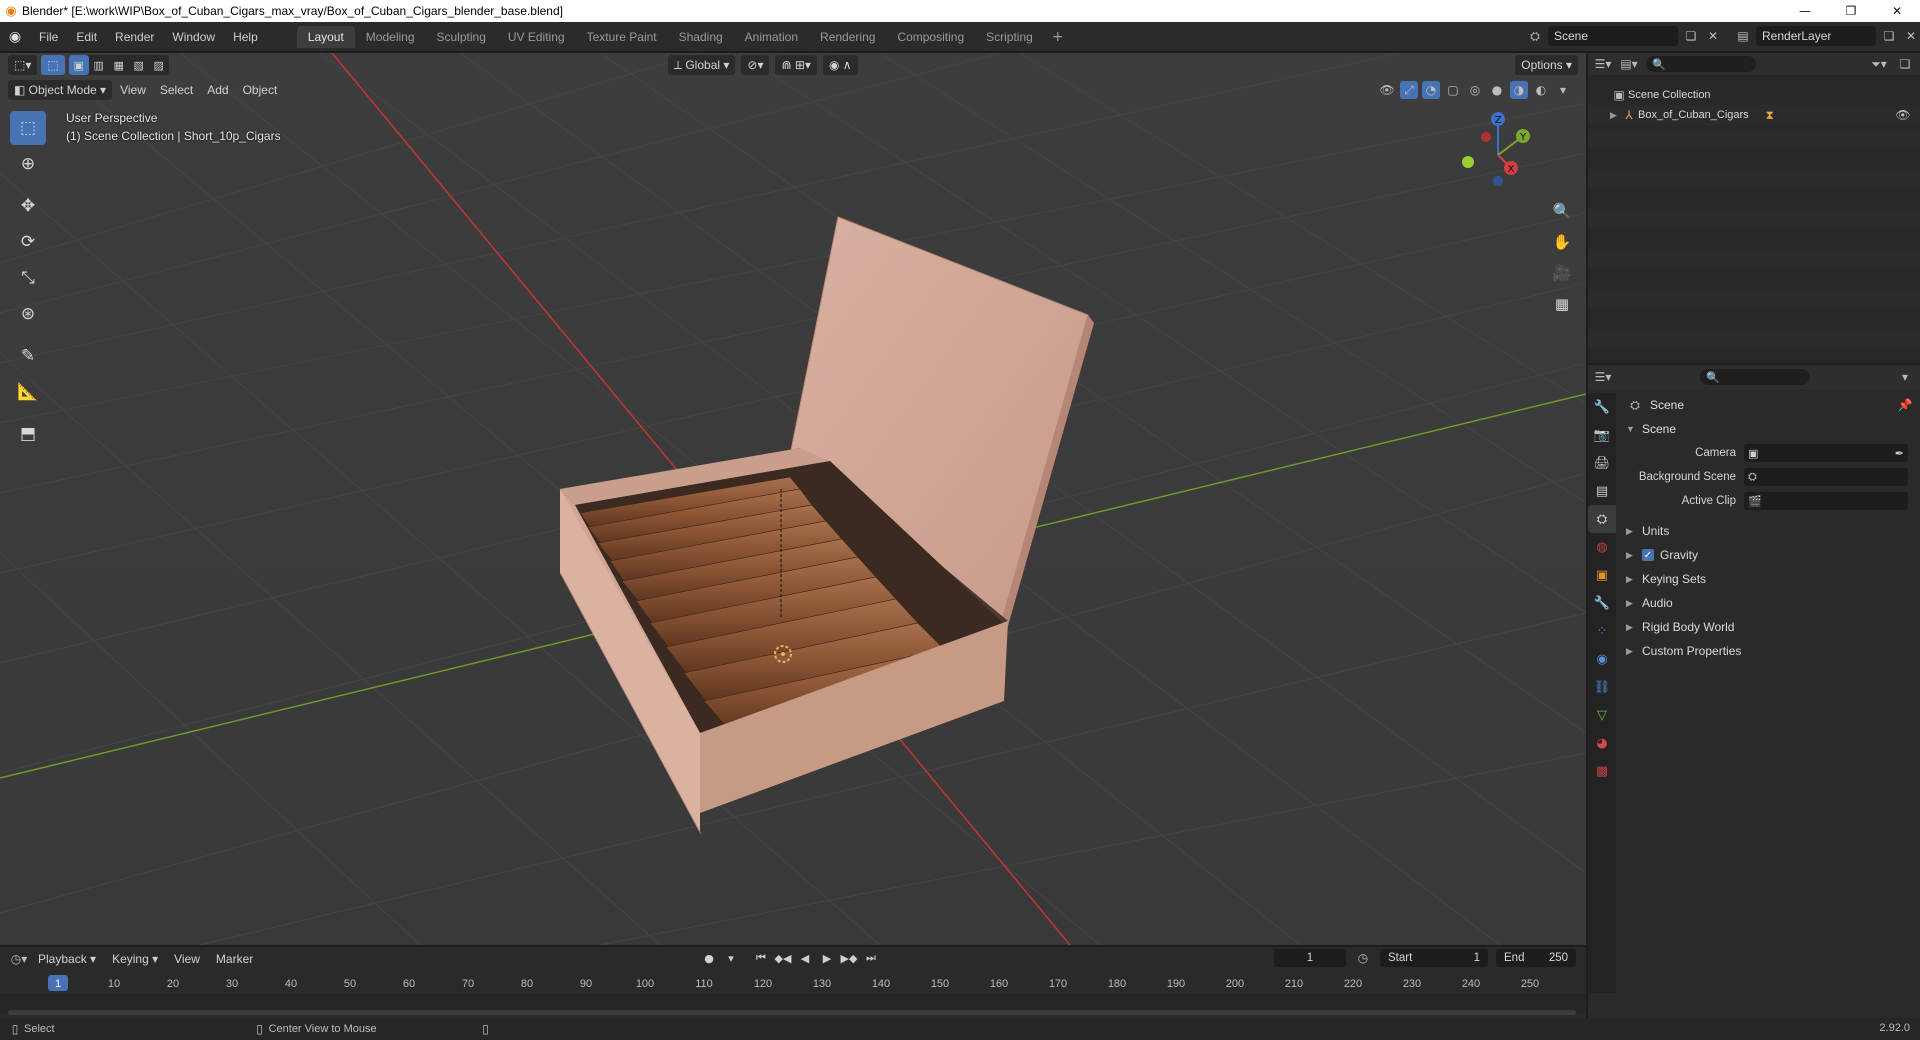  Describe the element at coordinates (234, 959) in the screenshot. I see `menu-marker: Marker` at that location.